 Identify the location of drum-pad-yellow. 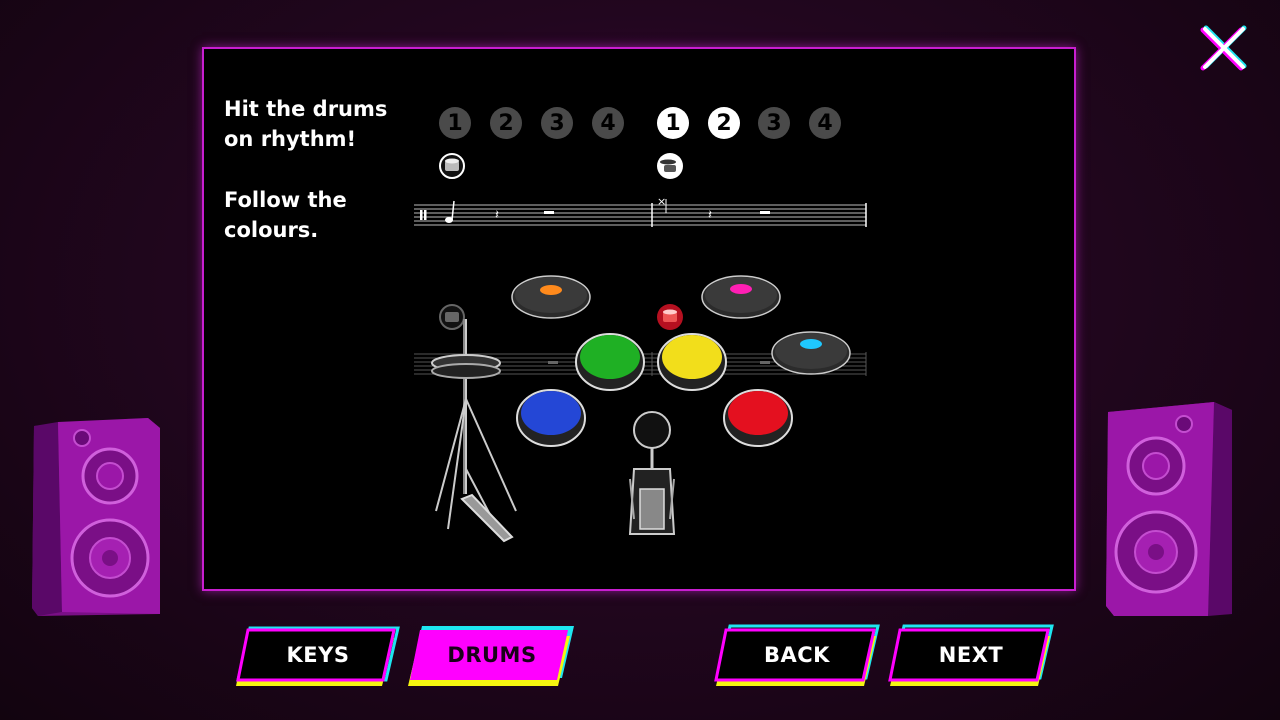
(692, 362).